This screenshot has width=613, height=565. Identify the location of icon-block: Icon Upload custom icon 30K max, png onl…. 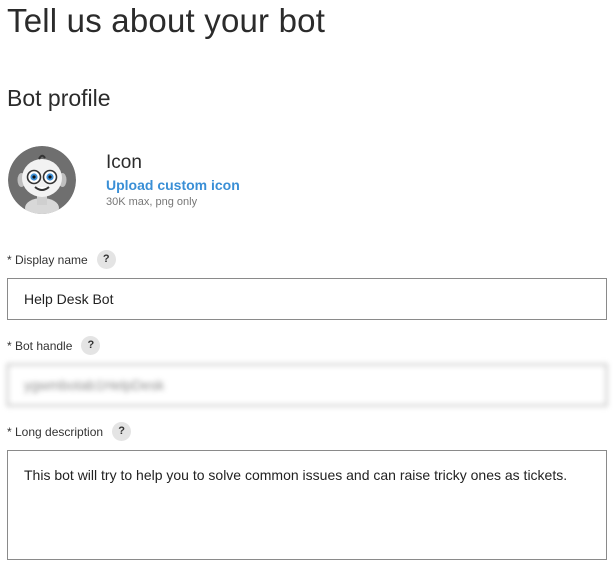
(173, 179).